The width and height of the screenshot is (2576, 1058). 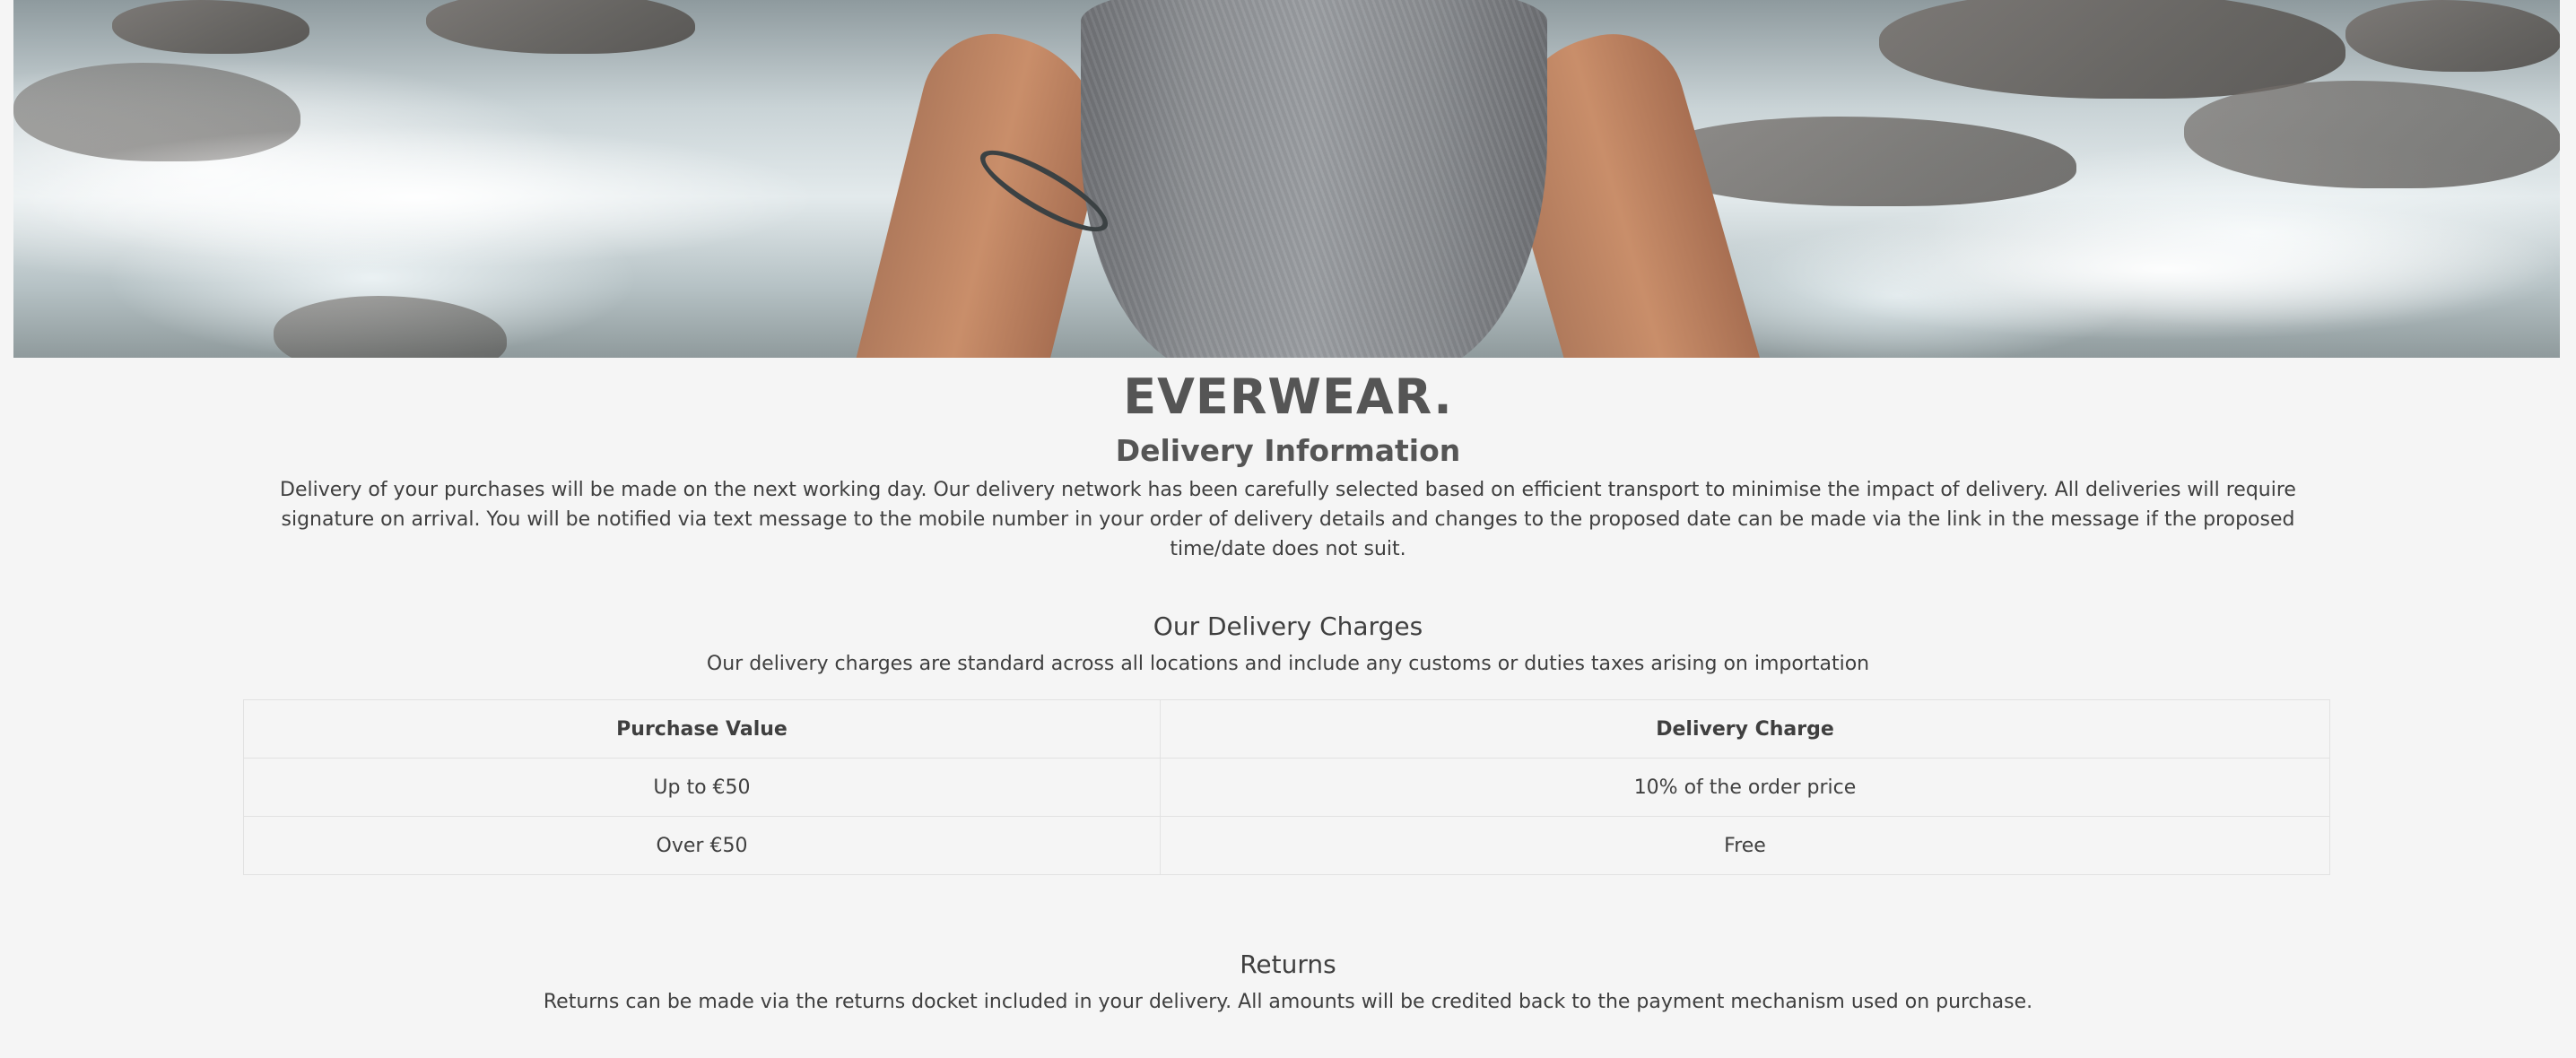 I want to click on charges-title: Our Delivery Charges, so click(x=1288, y=626).